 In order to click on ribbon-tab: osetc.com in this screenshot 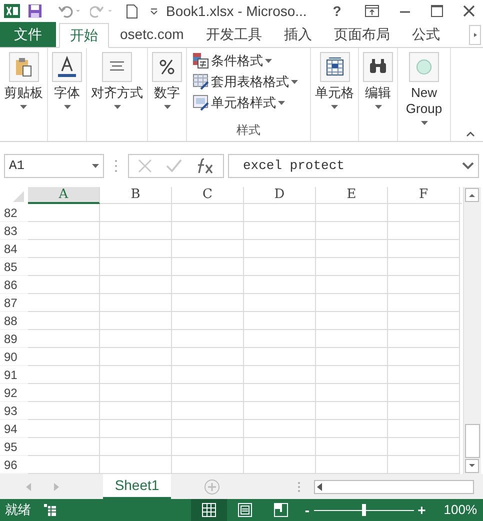, I will do `click(152, 34)`.